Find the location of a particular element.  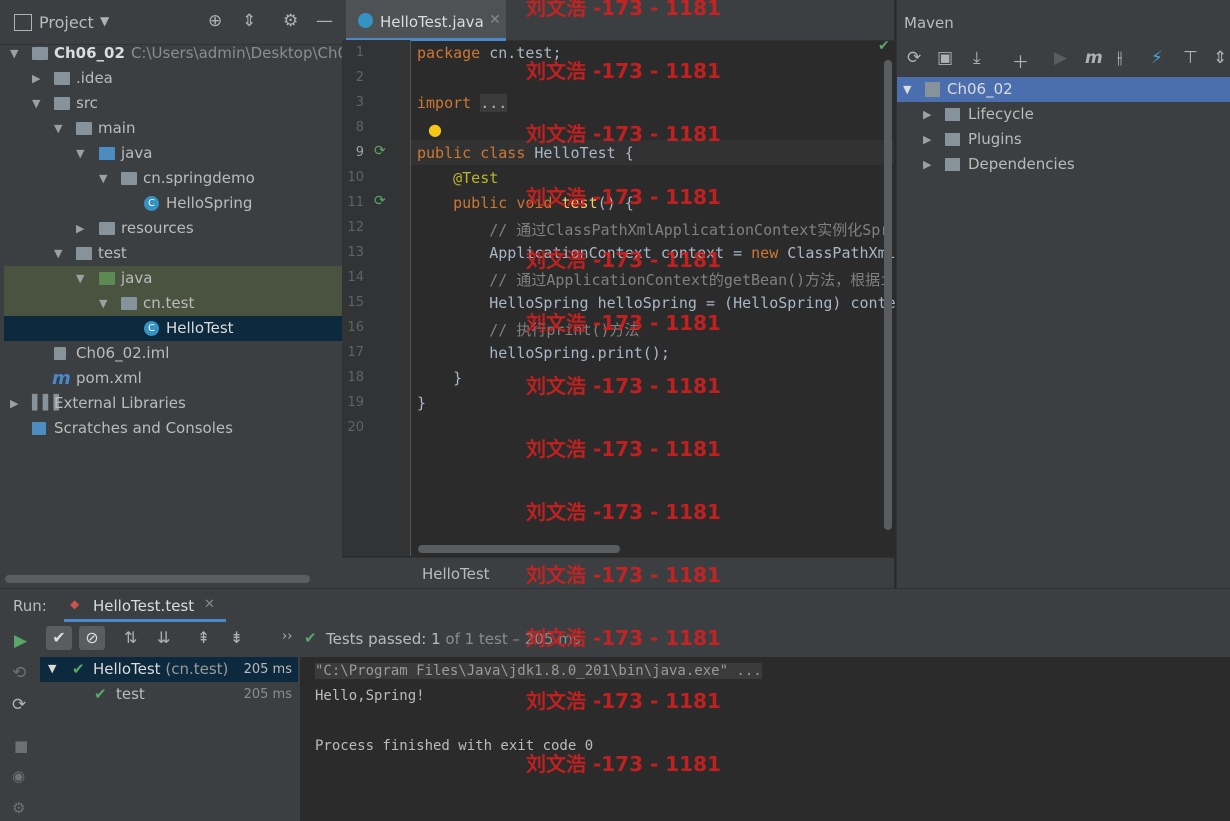

tree-item-resources: ▶ resources is located at coordinates (173, 228).